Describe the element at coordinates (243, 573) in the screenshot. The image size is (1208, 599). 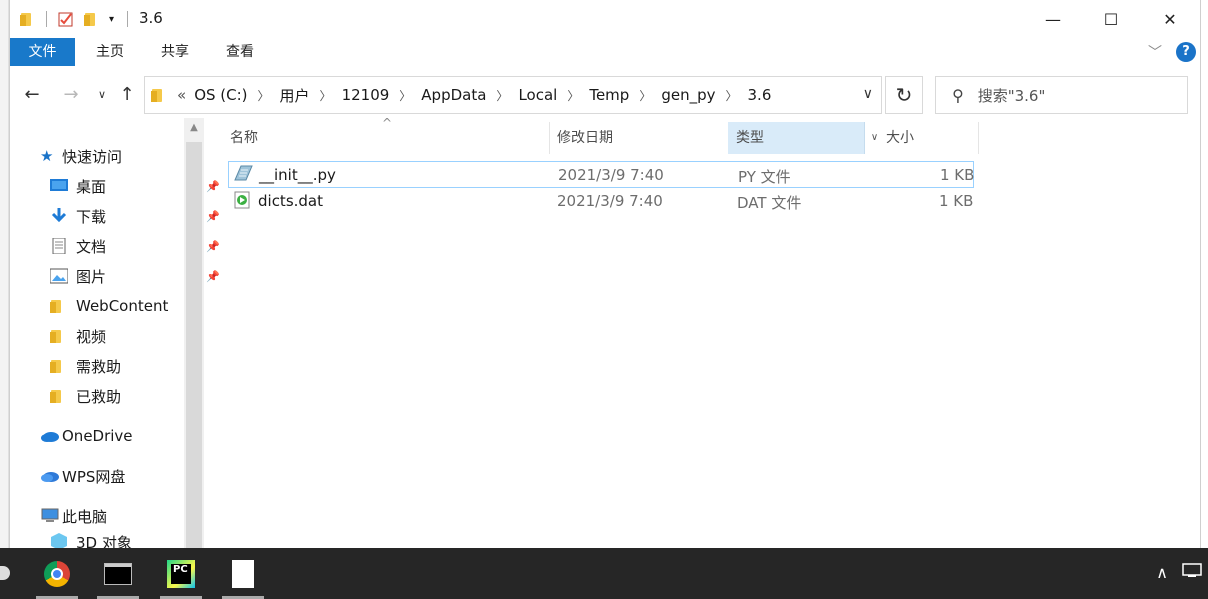
I see `document-icon` at that location.